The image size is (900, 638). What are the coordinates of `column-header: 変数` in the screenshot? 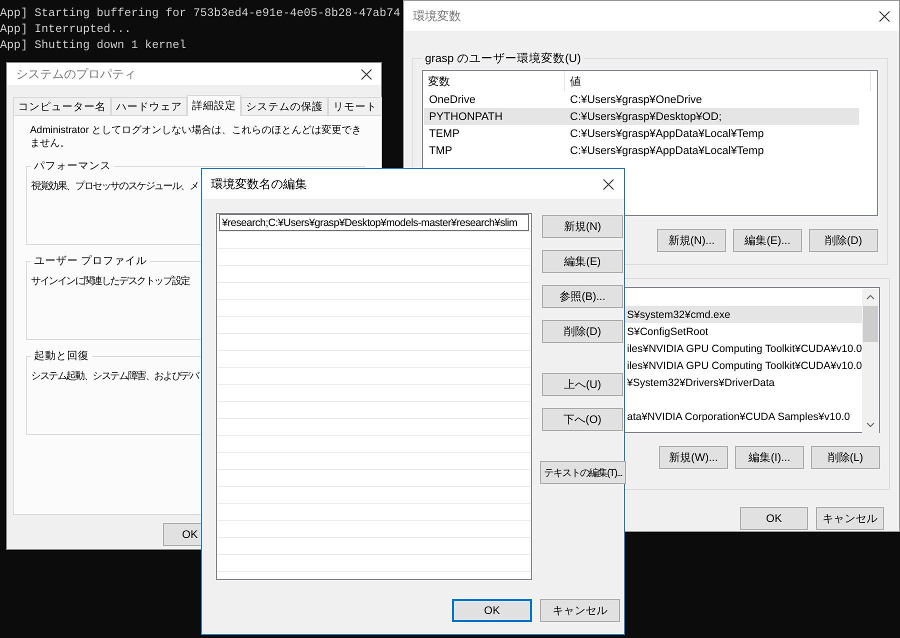 It's located at (494, 81).